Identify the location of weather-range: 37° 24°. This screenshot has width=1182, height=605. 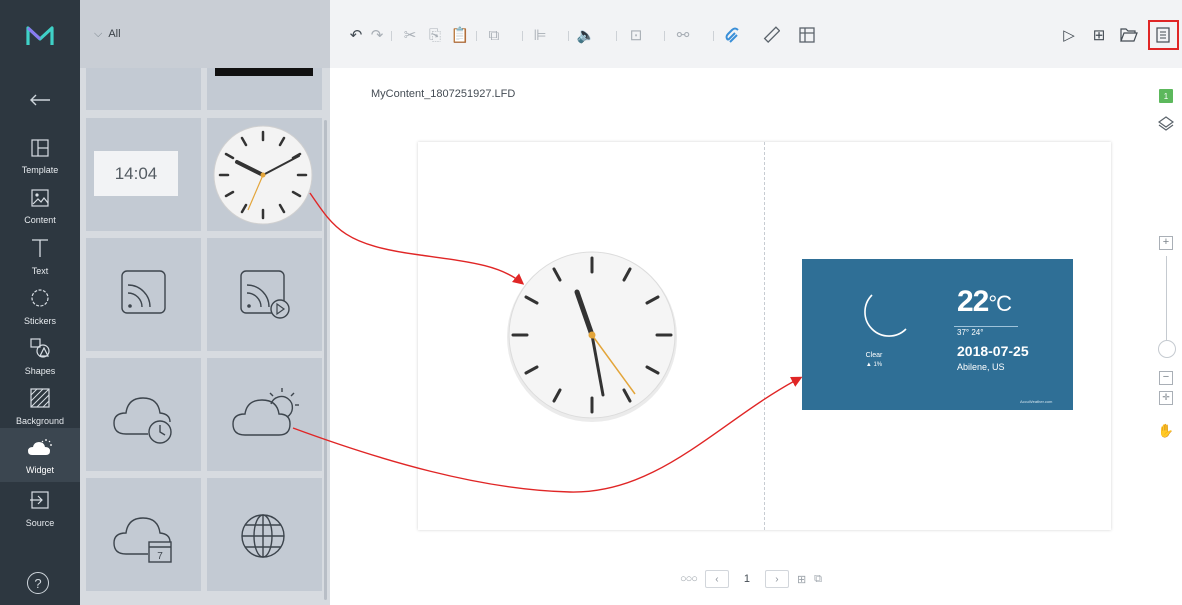
(970, 332).